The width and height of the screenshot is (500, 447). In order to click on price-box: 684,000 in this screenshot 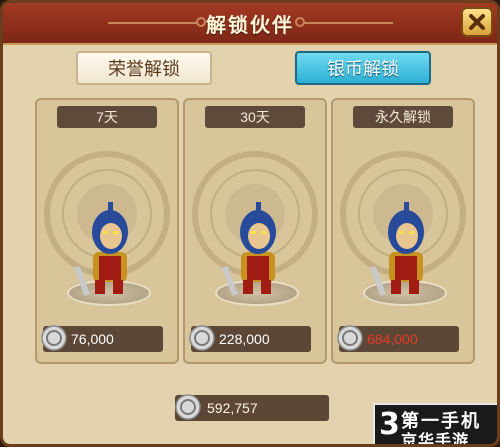, I will do `click(398, 338)`.